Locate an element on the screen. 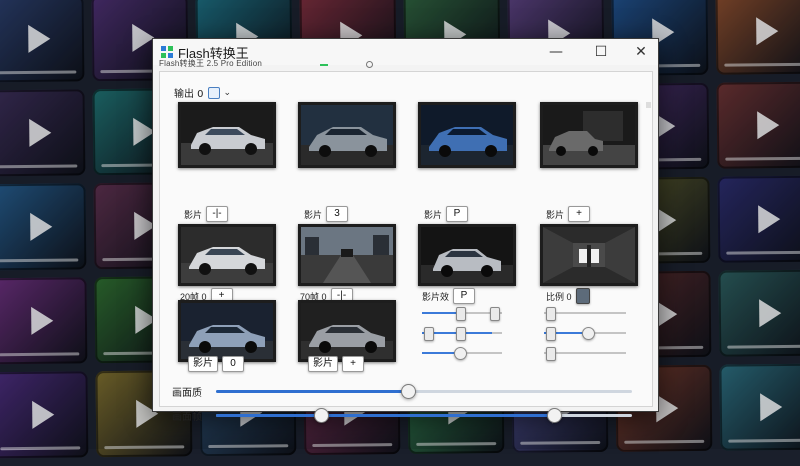 The height and width of the screenshot is (466, 800). car-blue-grey-icon is located at coordinates (227, 331).